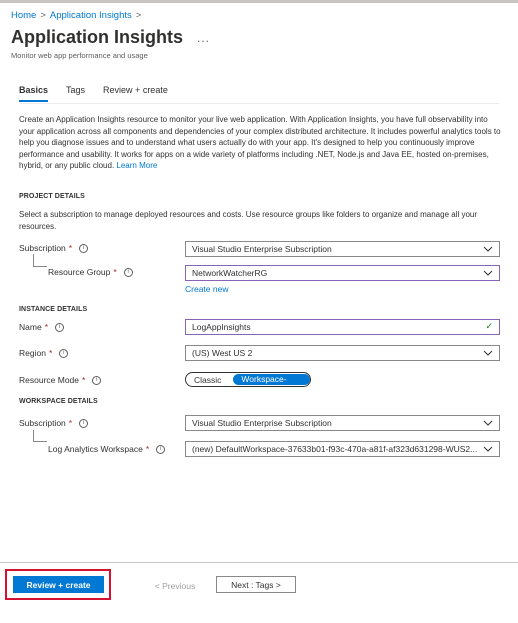 The width and height of the screenshot is (518, 623). Describe the element at coordinates (49, 380) in the screenshot. I see `resource-mode-label-text: Resource Mode` at that location.